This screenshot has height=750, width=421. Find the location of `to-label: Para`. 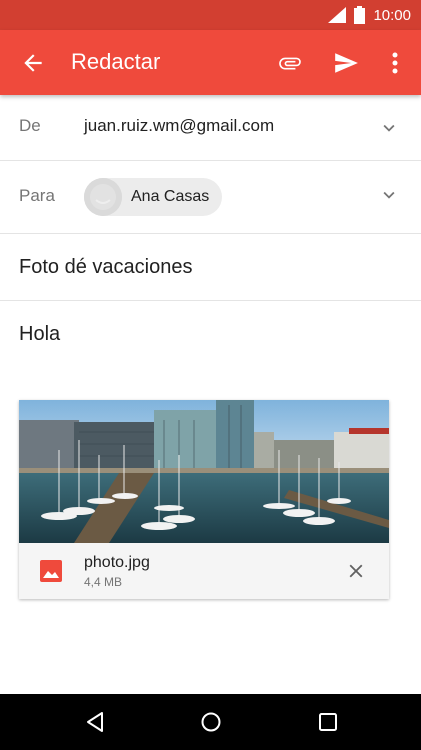

to-label: Para is located at coordinates (37, 195).